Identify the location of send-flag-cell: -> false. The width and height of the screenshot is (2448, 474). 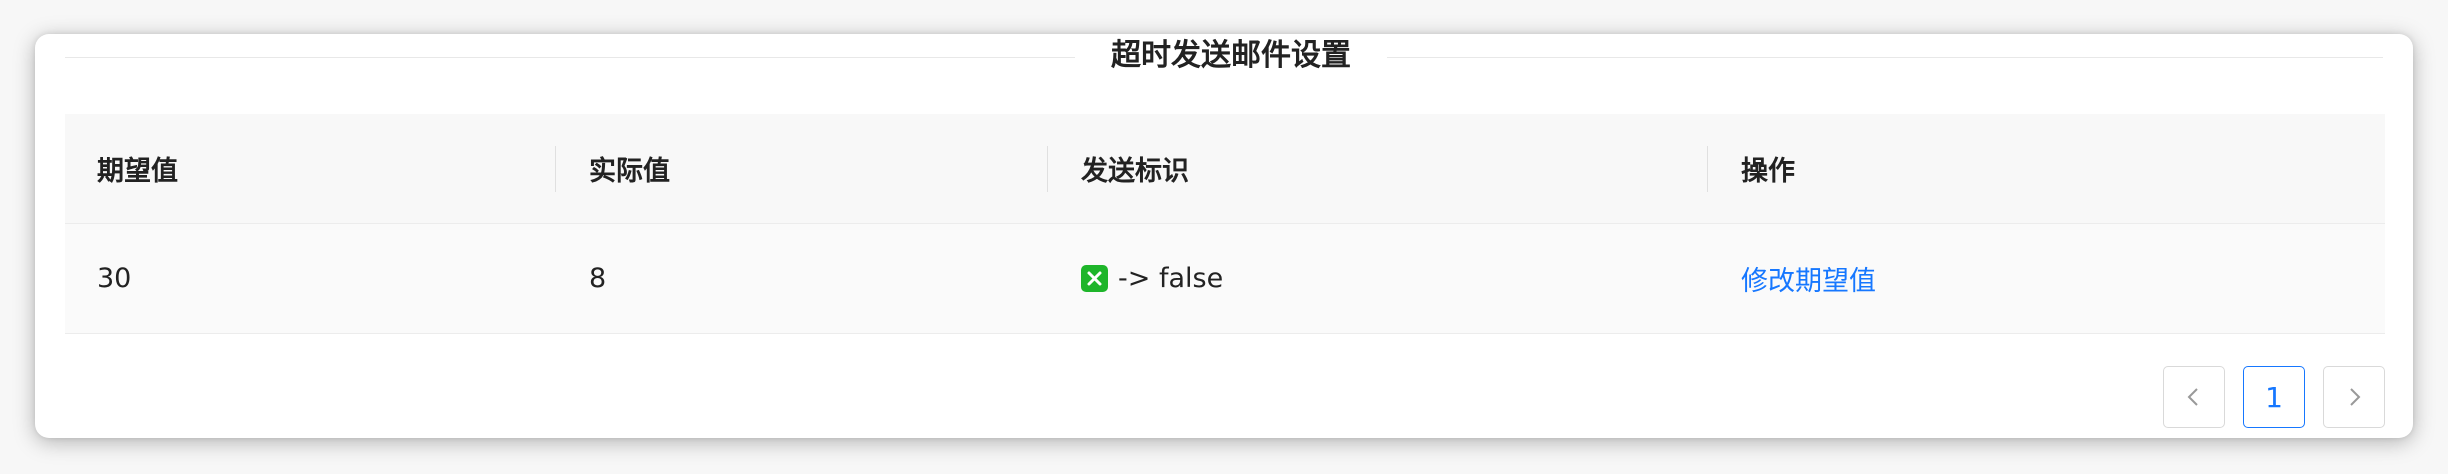
(1152, 278).